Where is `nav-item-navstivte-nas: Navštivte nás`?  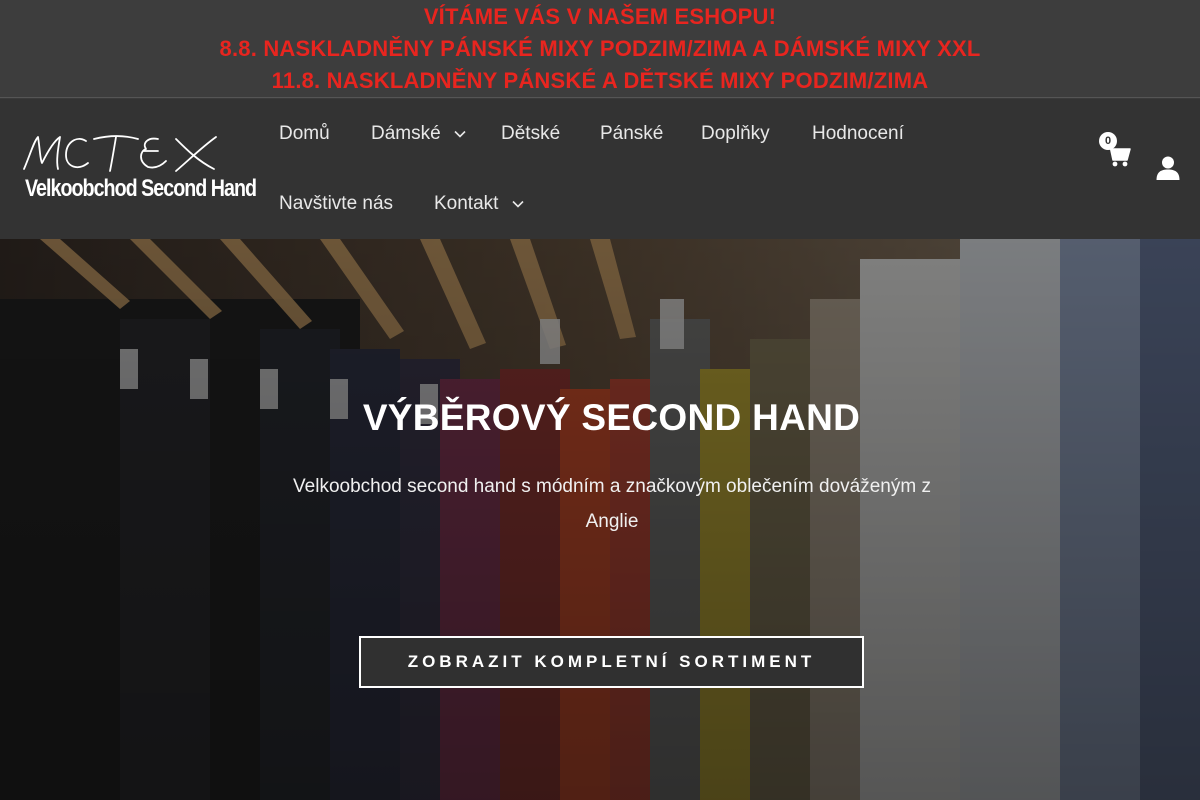
nav-item-navstivte-nas: Navštivte nás is located at coordinates (336, 204).